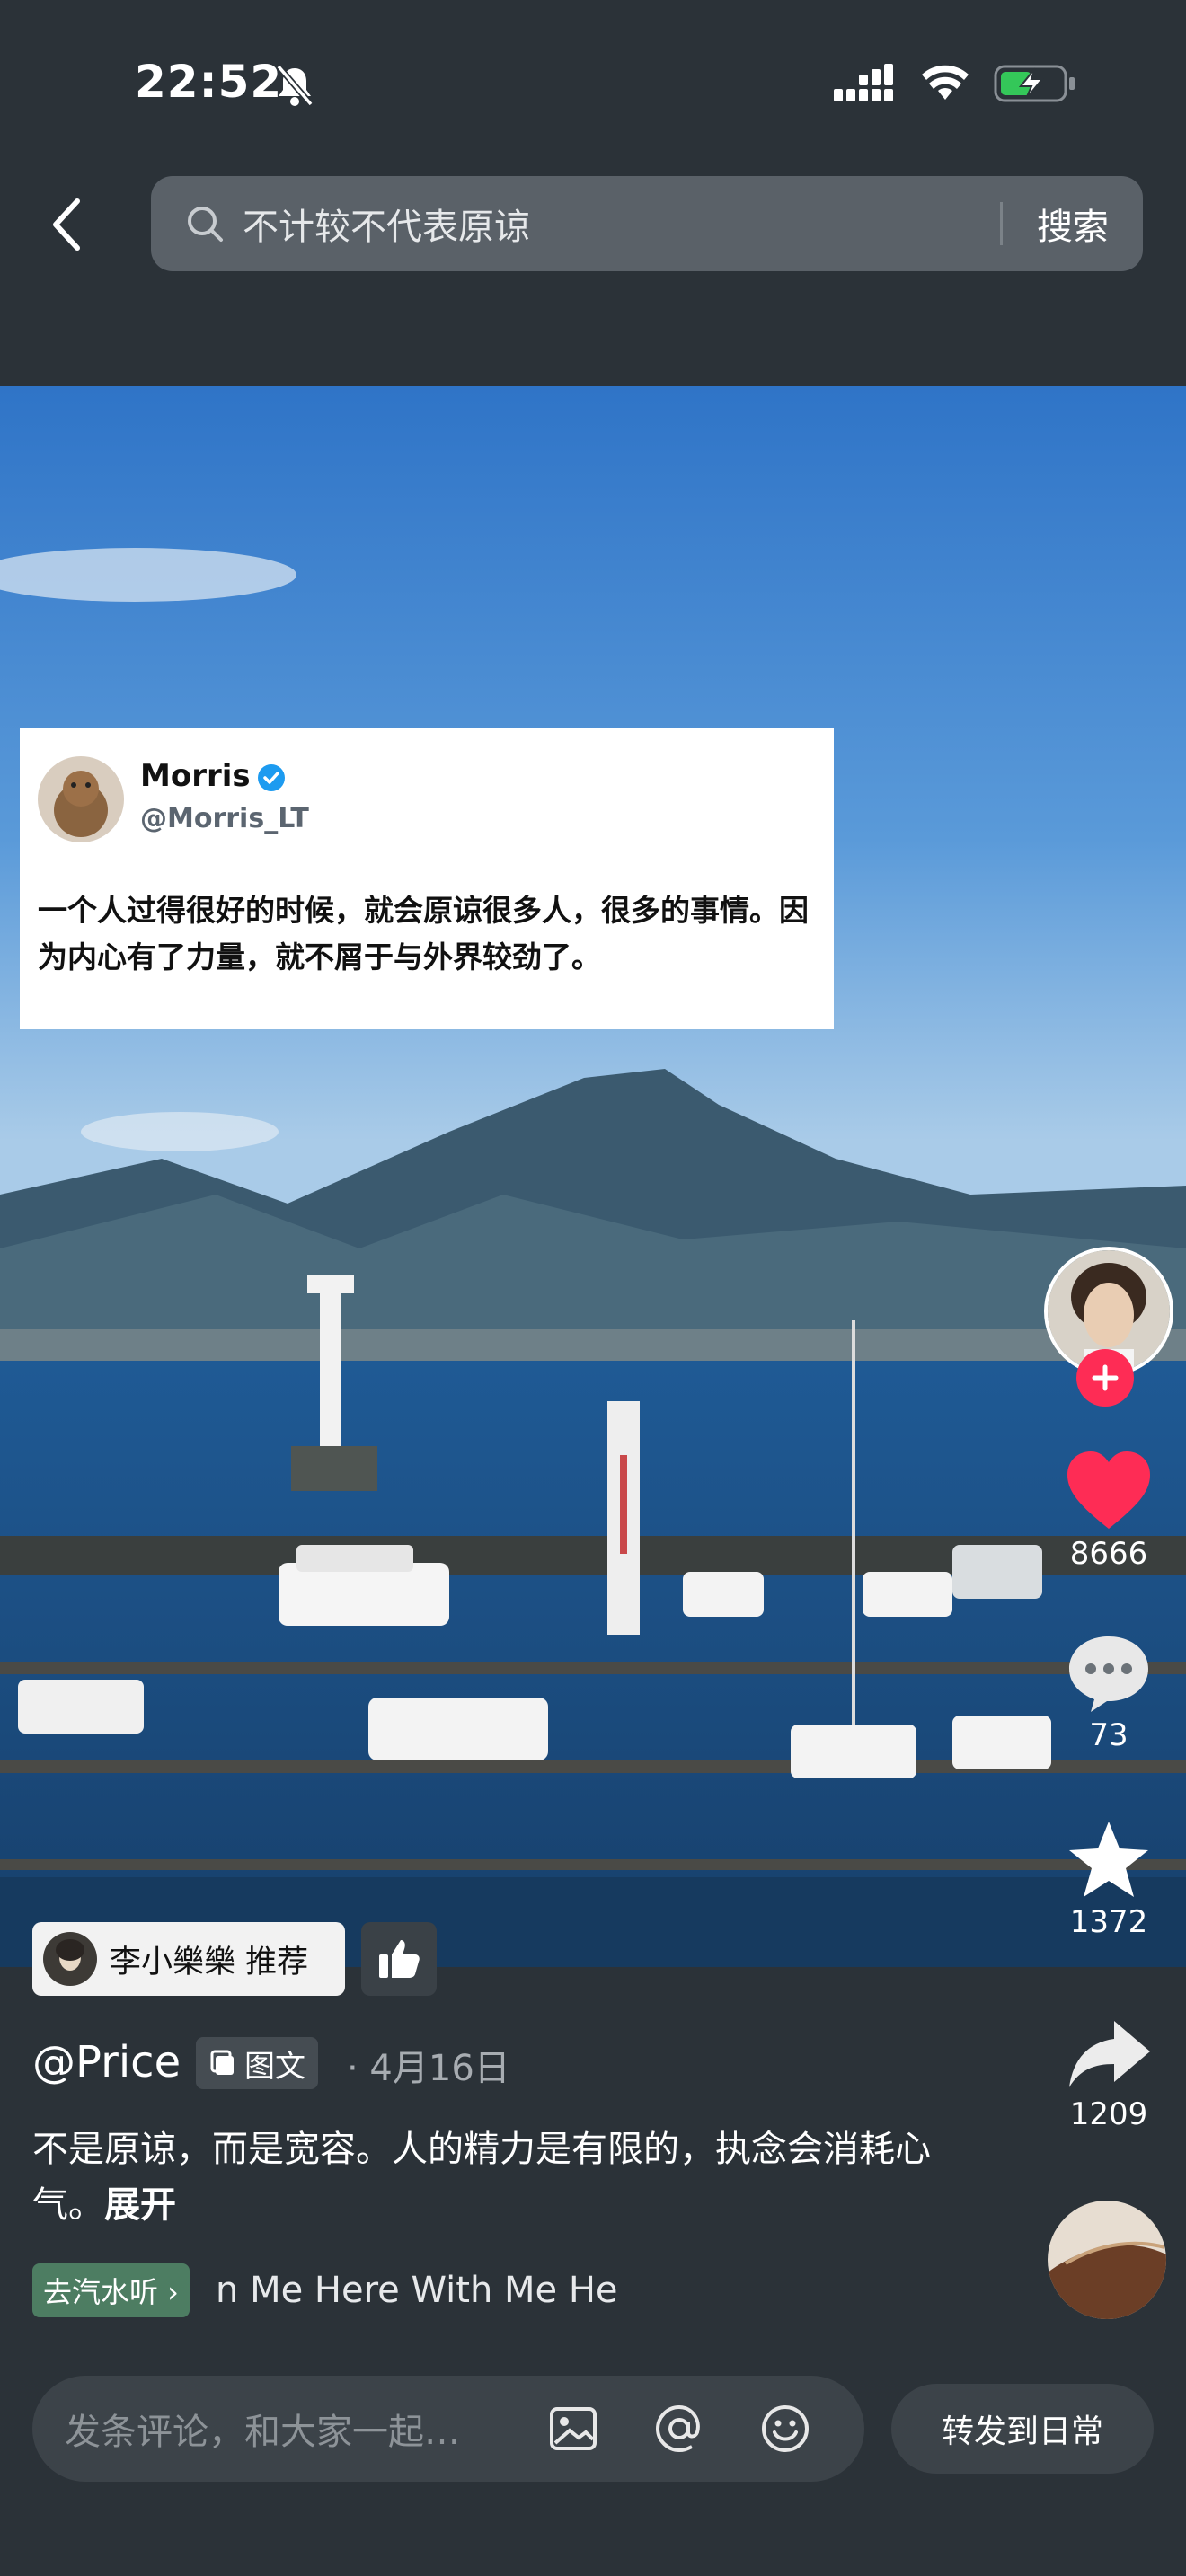  Describe the element at coordinates (1108, 1859) in the screenshot. I see `star-icon` at that location.